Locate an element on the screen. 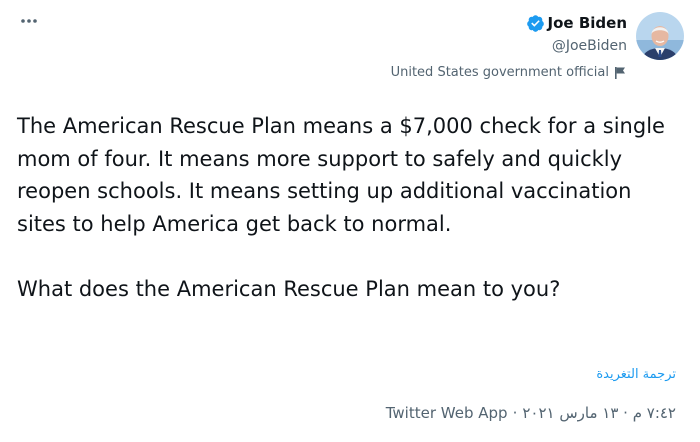 The height and width of the screenshot is (442, 700). verified-badge-icon is located at coordinates (535, 23).